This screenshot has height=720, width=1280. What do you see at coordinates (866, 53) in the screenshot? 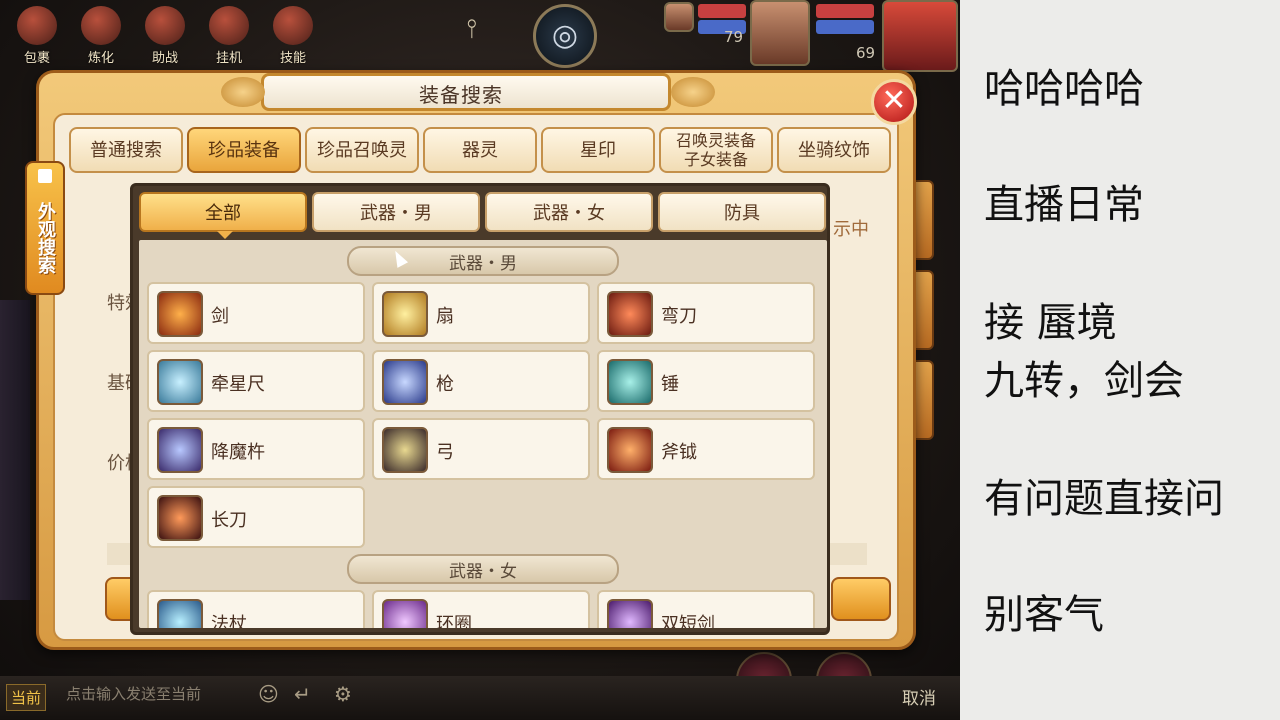
I see `level-b: 69` at bounding box center [866, 53].